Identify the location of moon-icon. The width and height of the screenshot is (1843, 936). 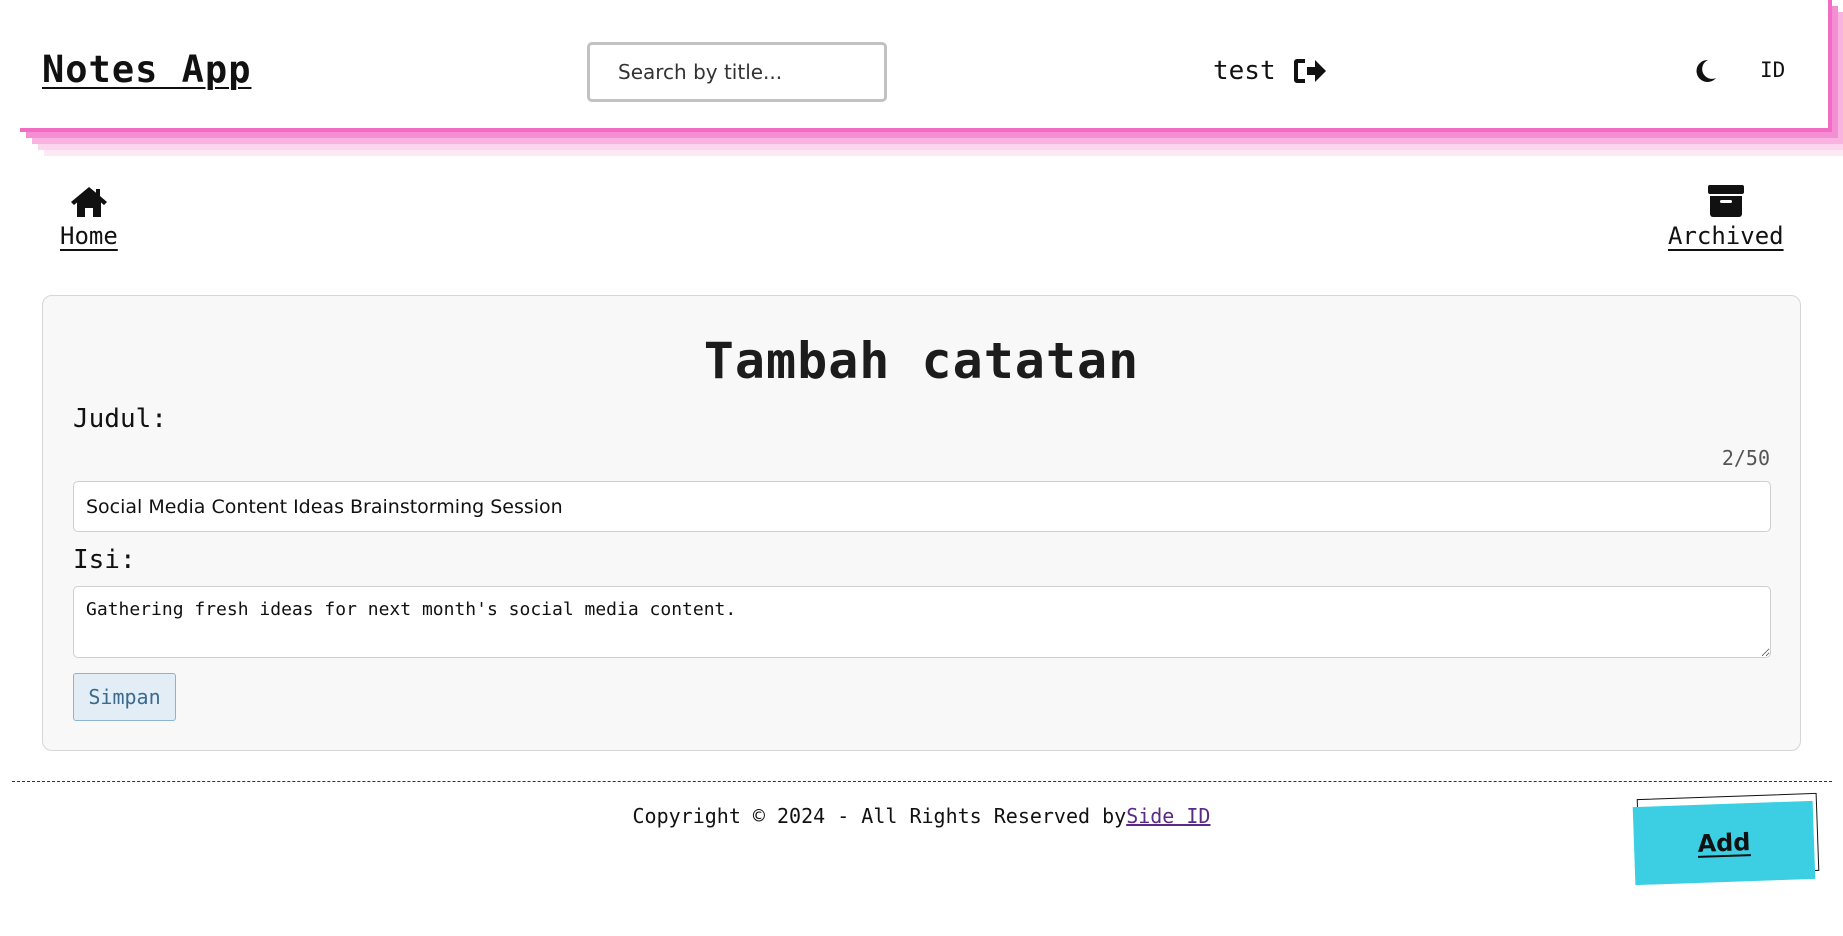
(1706, 71).